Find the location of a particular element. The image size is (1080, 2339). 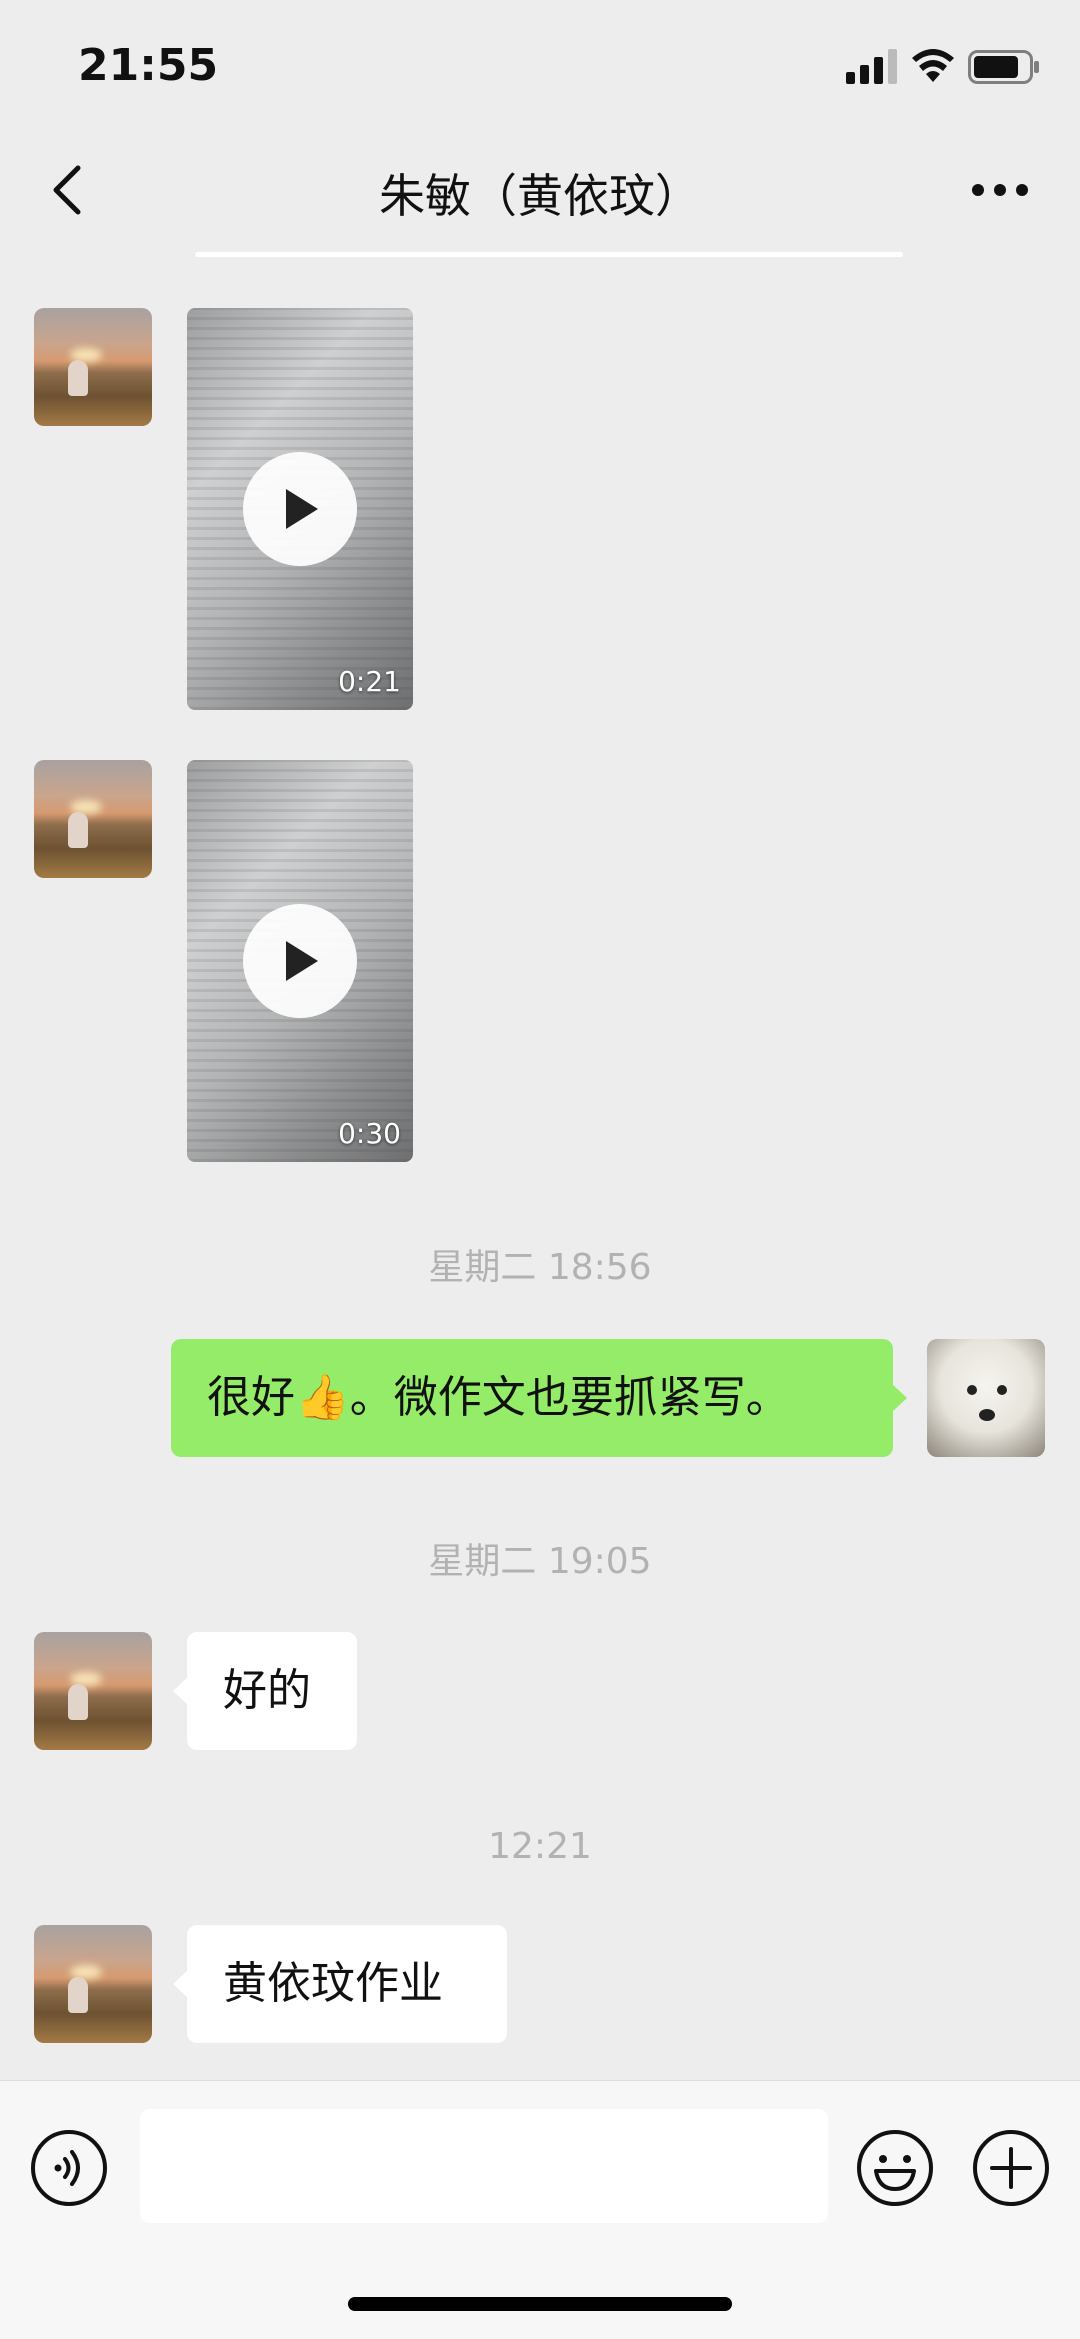

timestamp: 星期二 19:05 is located at coordinates (540, 1561).